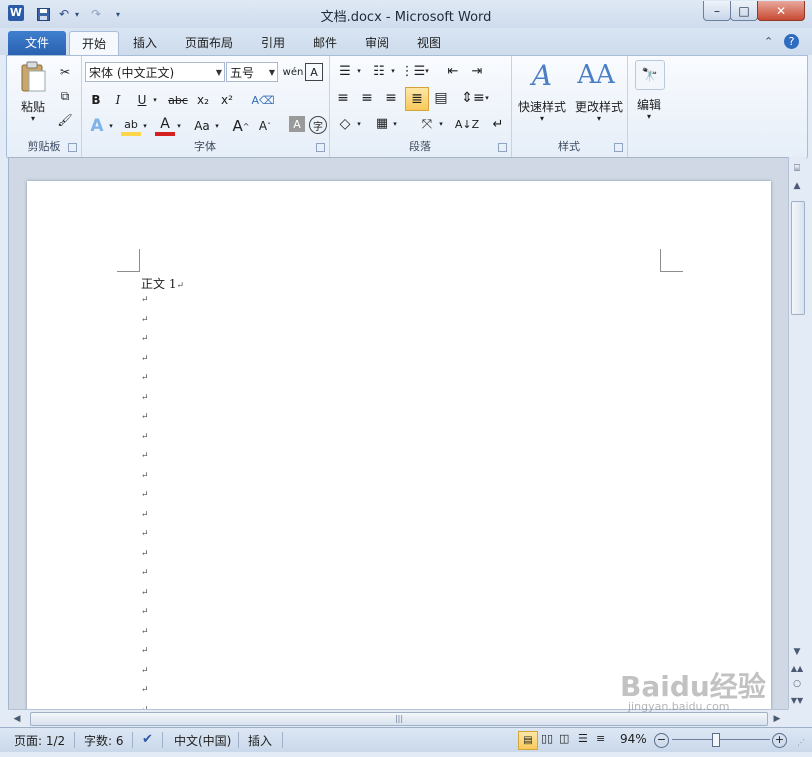 The image size is (812, 757). What do you see at coordinates (599, 118) in the screenshot?
I see `change-styles-dropdown-icon: ▾` at bounding box center [599, 118].